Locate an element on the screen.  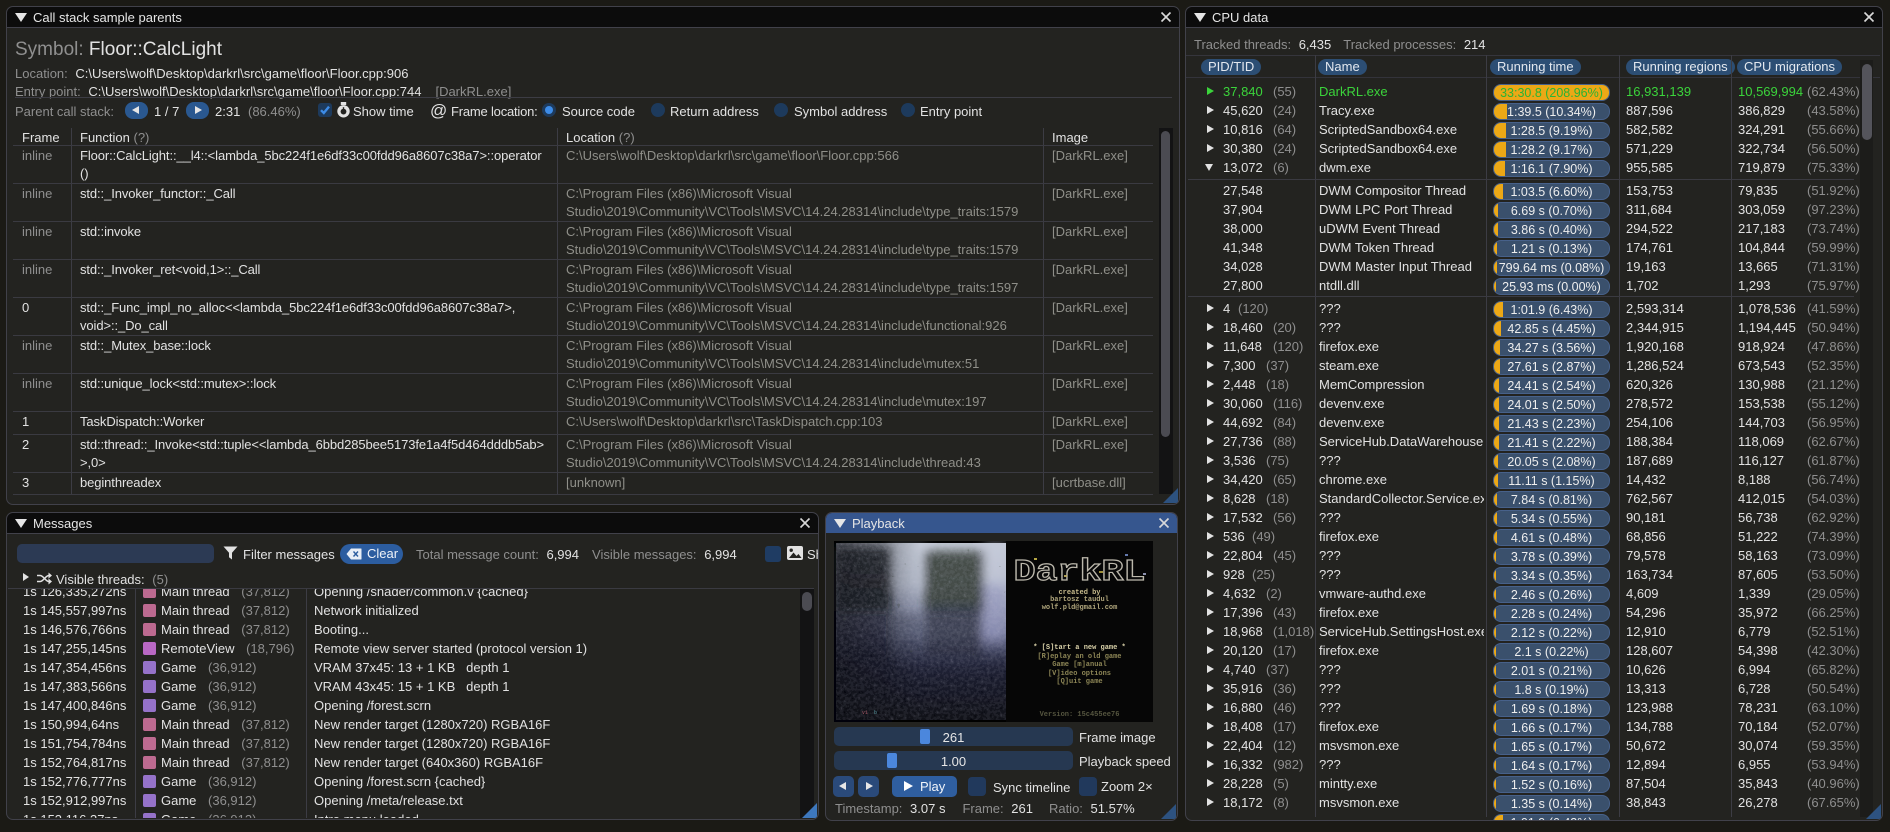
svg-text: v1 is located at coordinates (865, 713).